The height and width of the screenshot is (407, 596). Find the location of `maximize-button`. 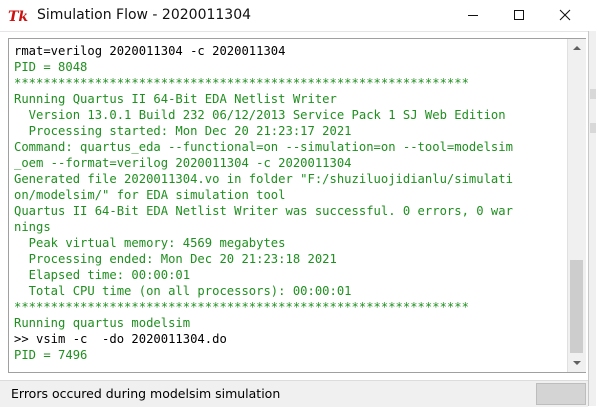

maximize-button is located at coordinates (519, 15).